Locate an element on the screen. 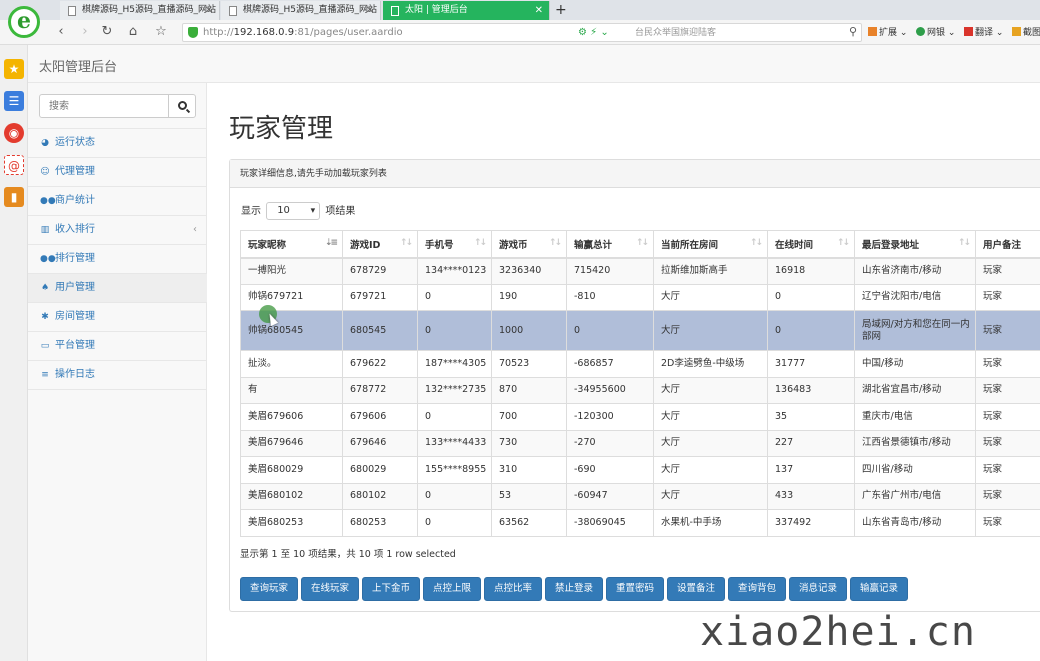 The height and width of the screenshot is (661, 1040). favorites-star-icon: ★ is located at coordinates (14, 69).